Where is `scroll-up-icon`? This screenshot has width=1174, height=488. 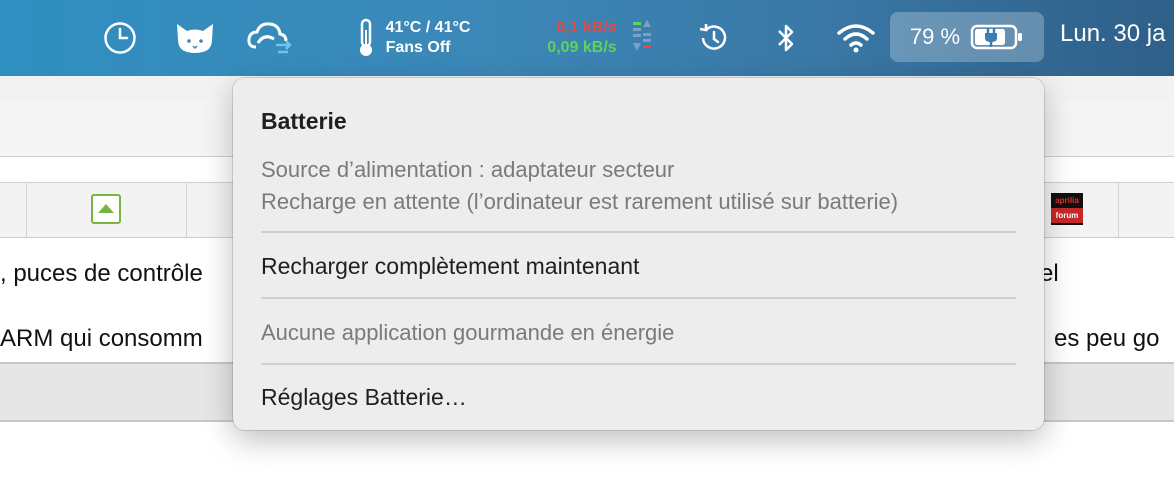 scroll-up-icon is located at coordinates (106, 209).